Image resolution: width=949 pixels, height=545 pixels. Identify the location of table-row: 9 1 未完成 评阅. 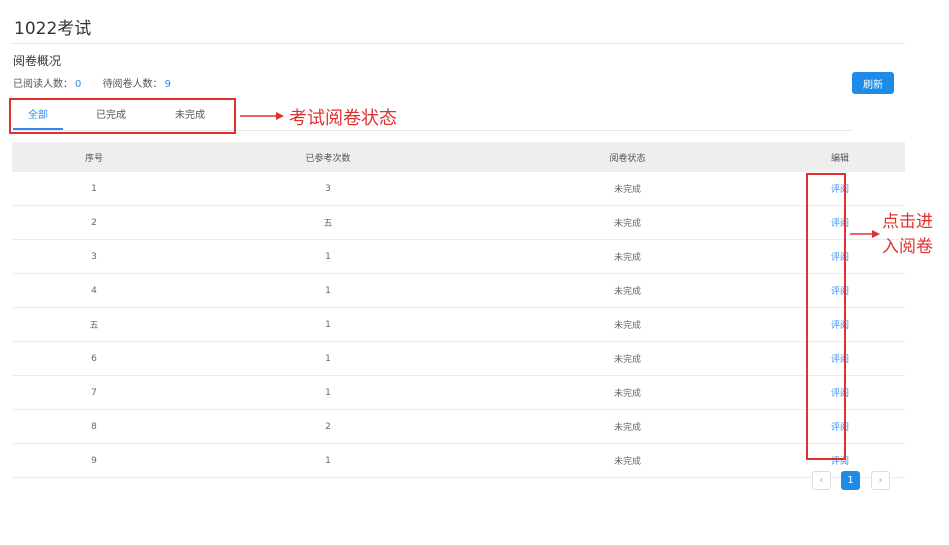
(458, 460).